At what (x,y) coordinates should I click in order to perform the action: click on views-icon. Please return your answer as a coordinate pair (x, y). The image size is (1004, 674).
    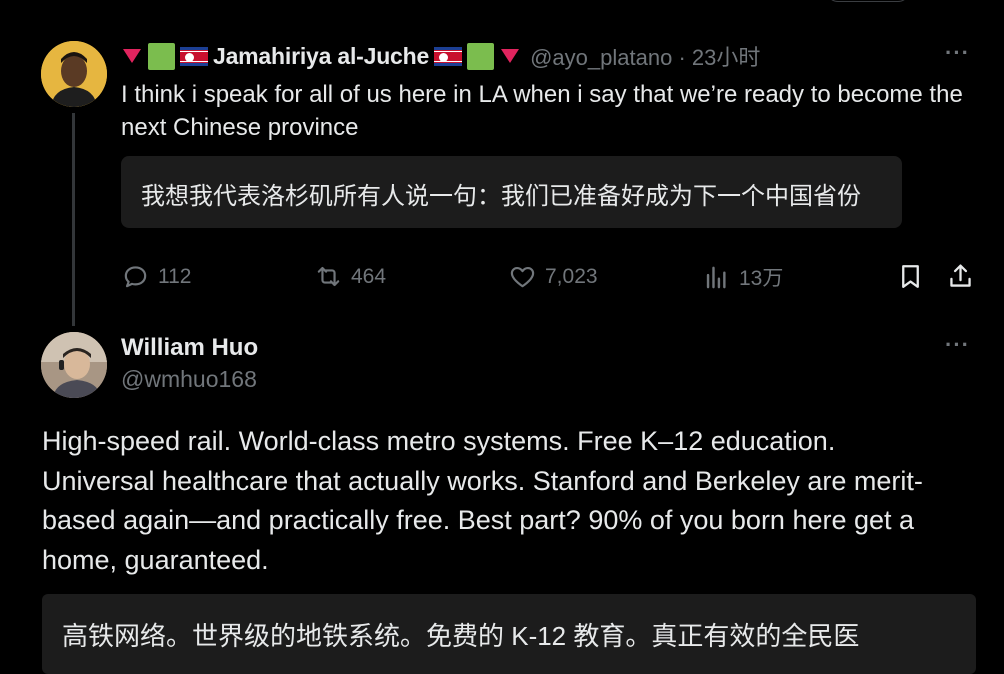
    Looking at the image, I should click on (716, 277).